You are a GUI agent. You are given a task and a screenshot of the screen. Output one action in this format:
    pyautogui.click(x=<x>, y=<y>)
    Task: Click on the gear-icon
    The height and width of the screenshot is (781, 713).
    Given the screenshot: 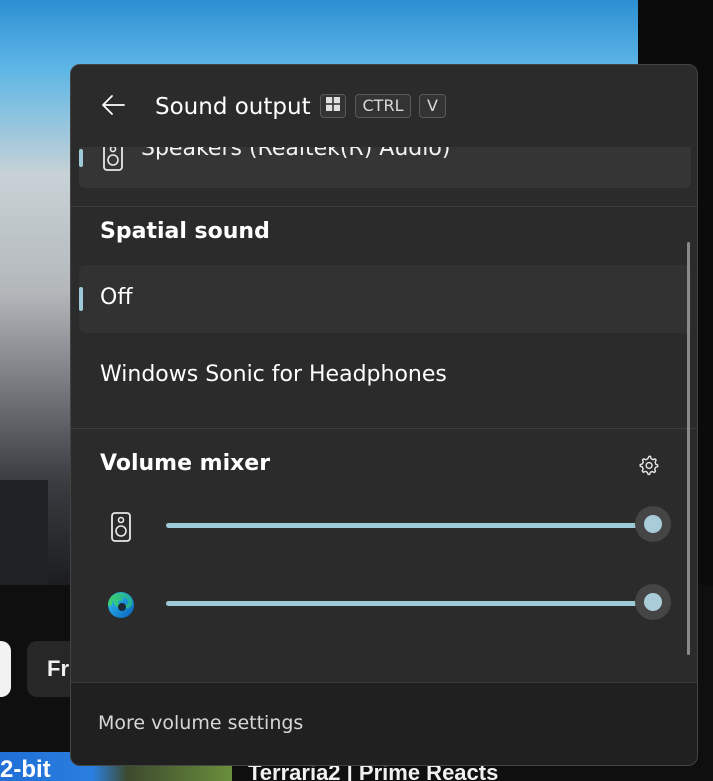 What is the action you would take?
    pyautogui.click(x=649, y=467)
    